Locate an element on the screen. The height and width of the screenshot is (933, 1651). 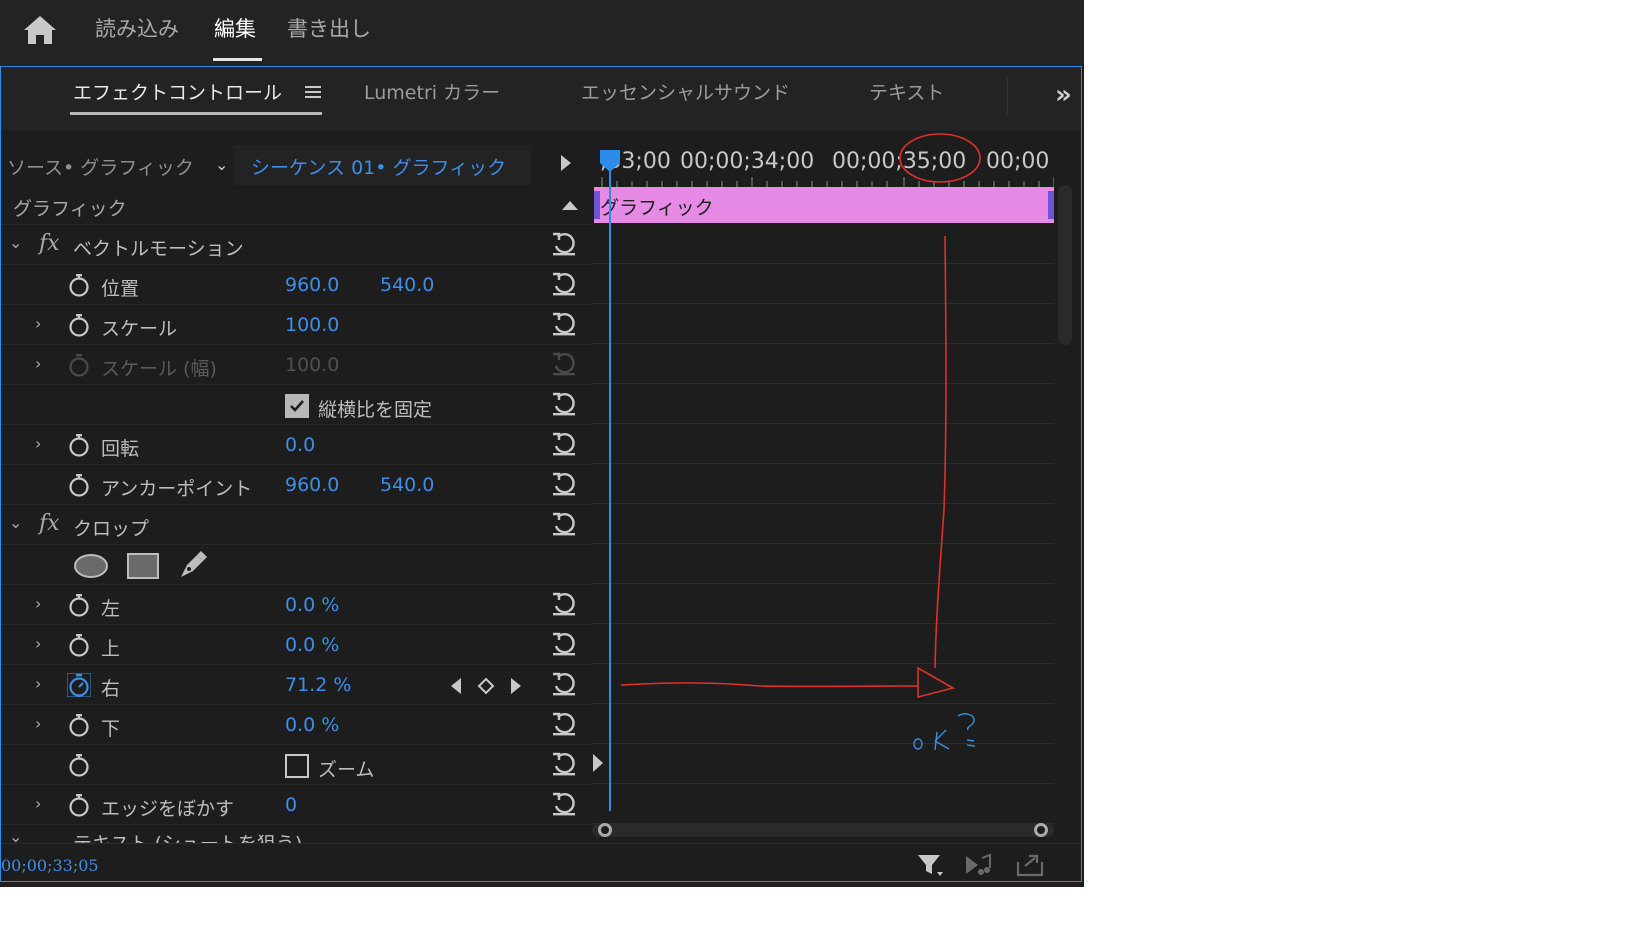
uniform-scale-checkbox is located at coordinates (297, 406).